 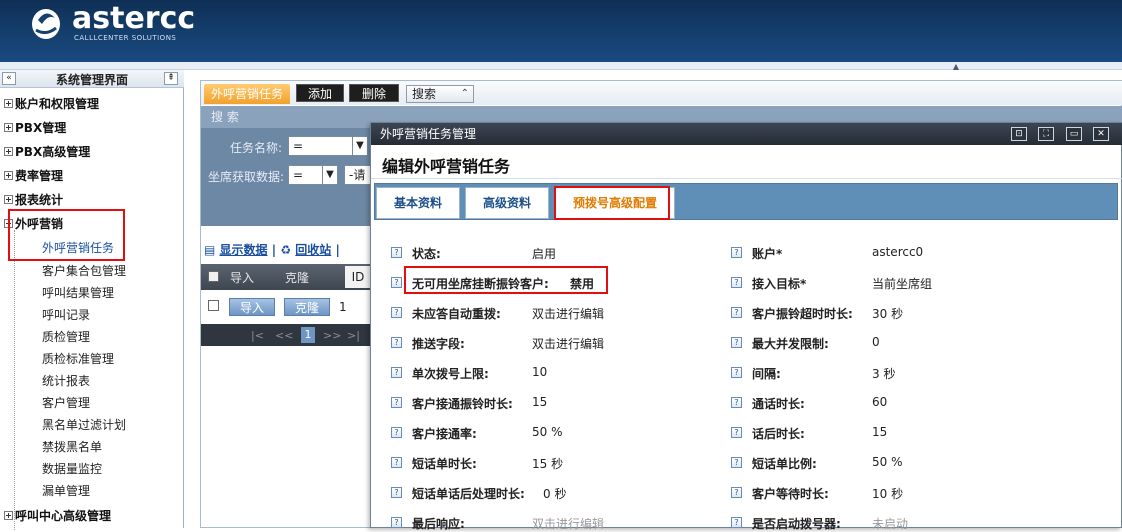 What do you see at coordinates (897, 252) in the screenshot?
I see `field-value: astercc0` at bounding box center [897, 252].